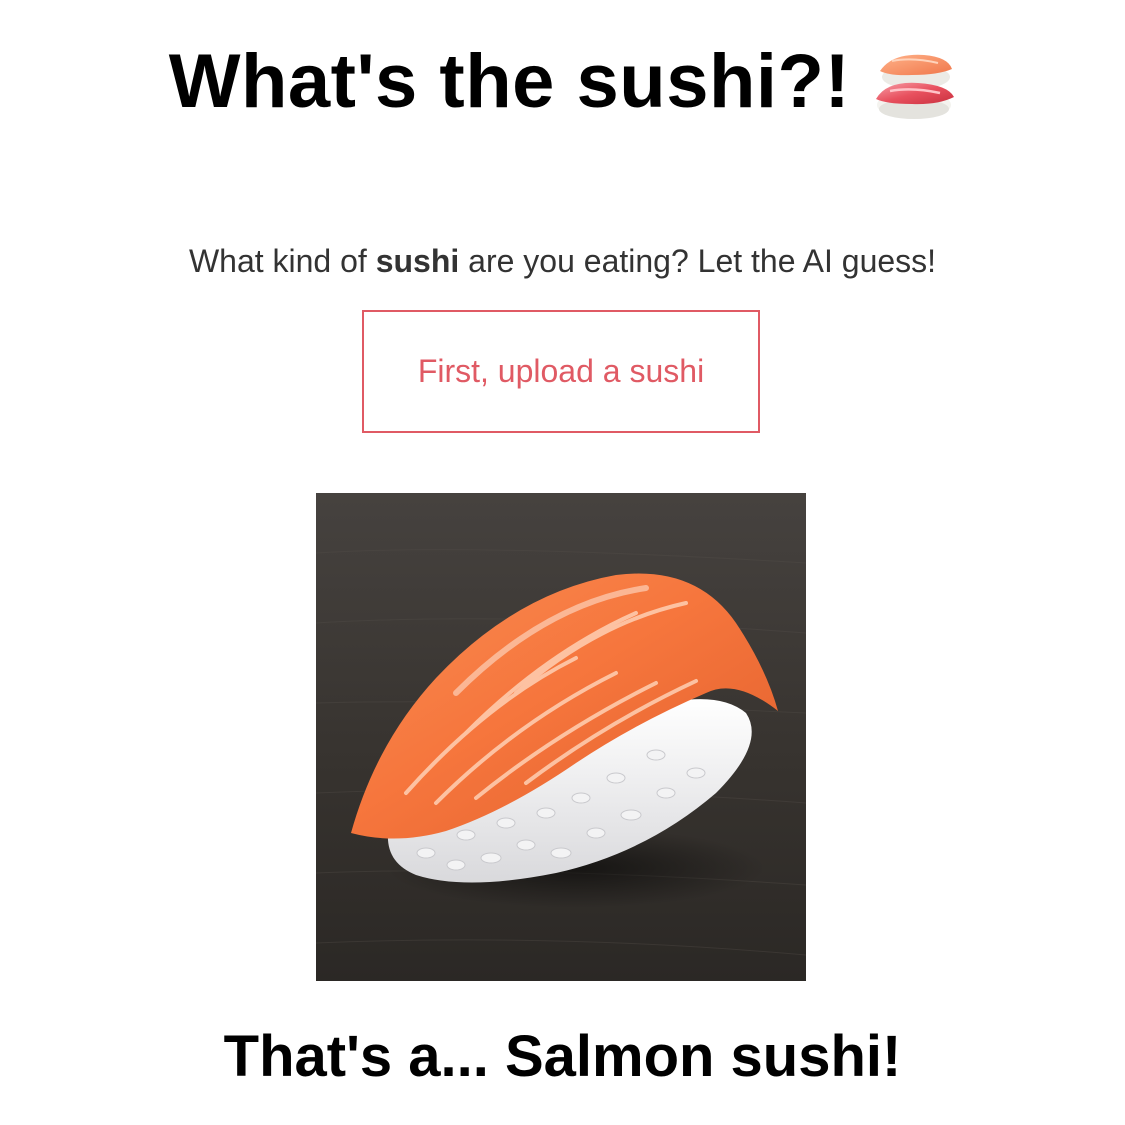 This screenshot has width=1125, height=1125. What do you see at coordinates (417, 261) in the screenshot?
I see `intro-text-bold: sushi` at bounding box center [417, 261].